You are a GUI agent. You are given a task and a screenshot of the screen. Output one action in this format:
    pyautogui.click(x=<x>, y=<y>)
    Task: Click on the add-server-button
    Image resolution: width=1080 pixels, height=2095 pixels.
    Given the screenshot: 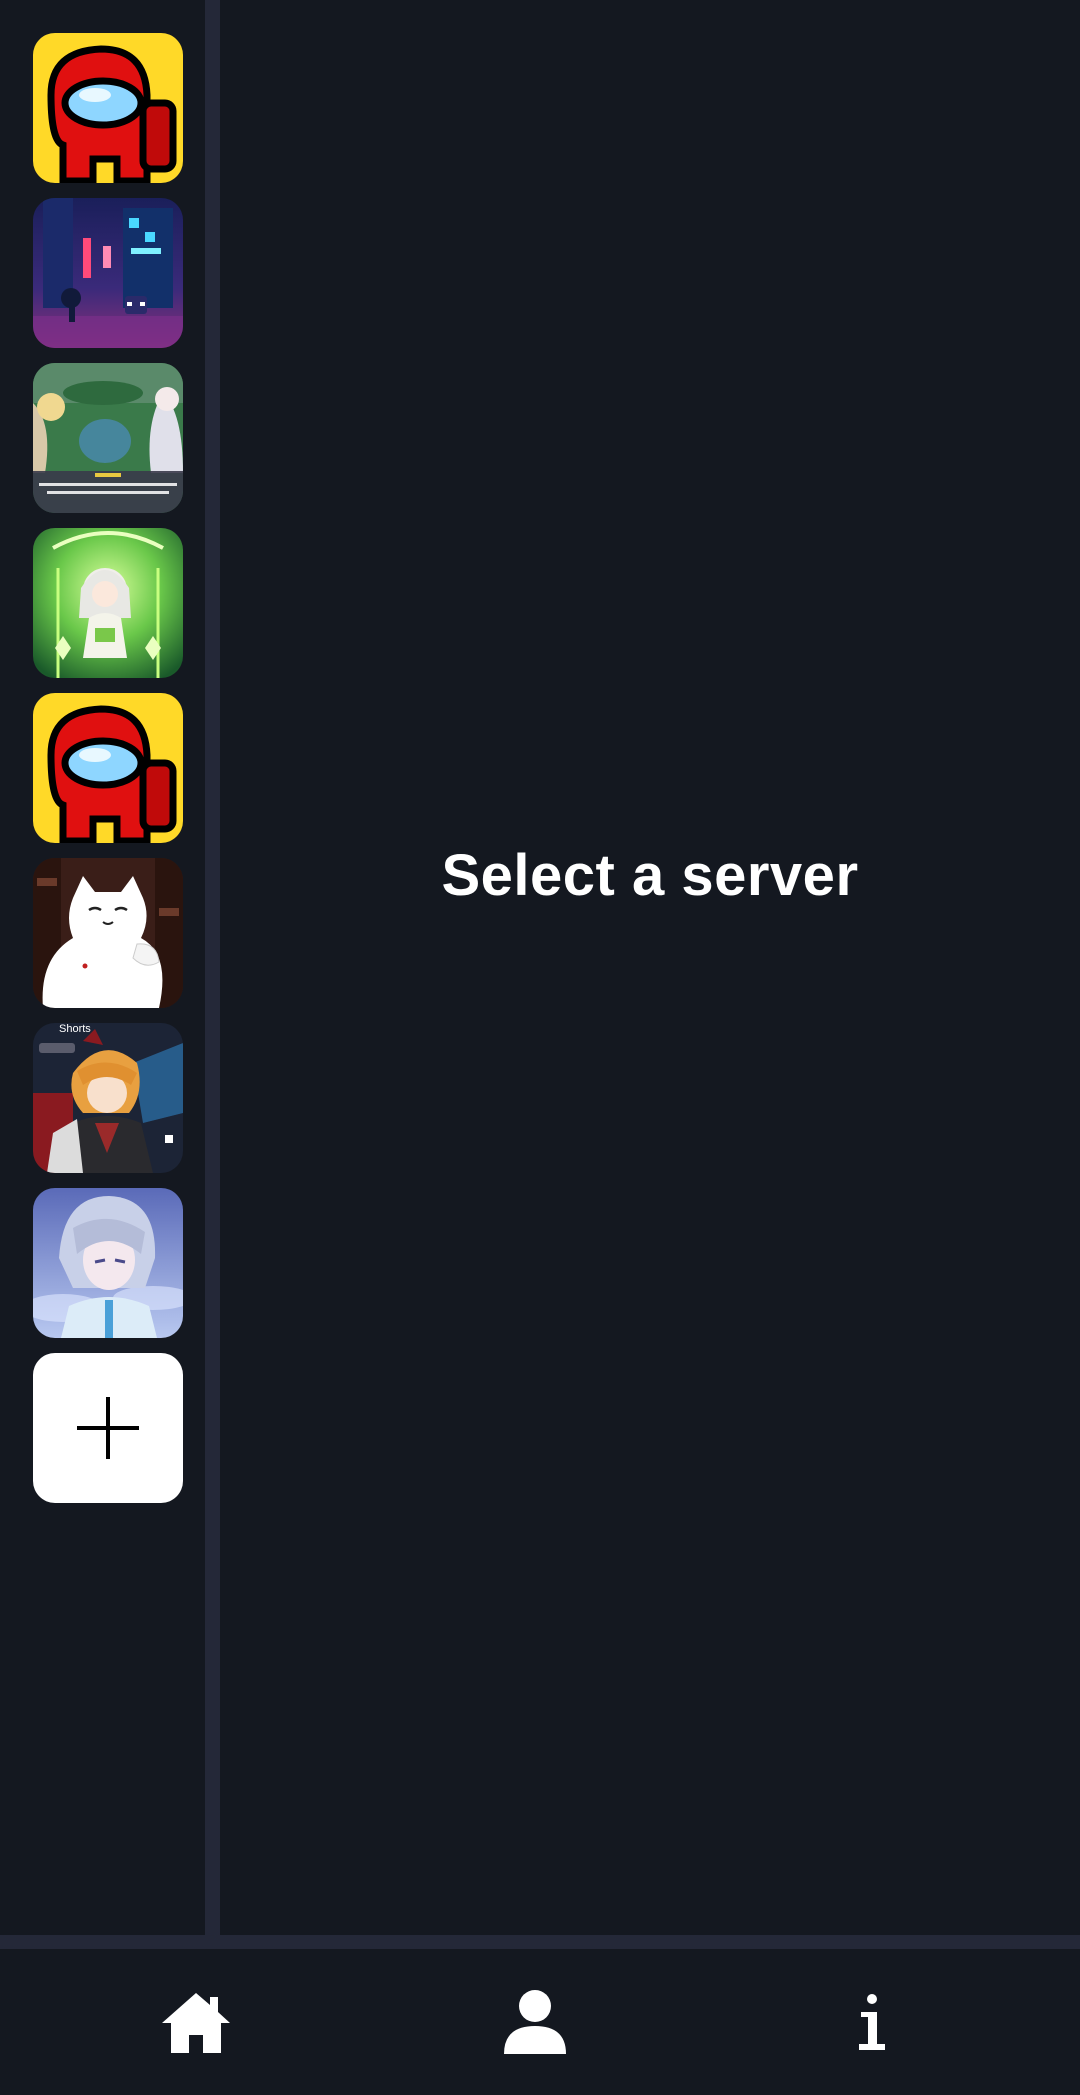 What is the action you would take?
    pyautogui.click(x=108, y=1428)
    